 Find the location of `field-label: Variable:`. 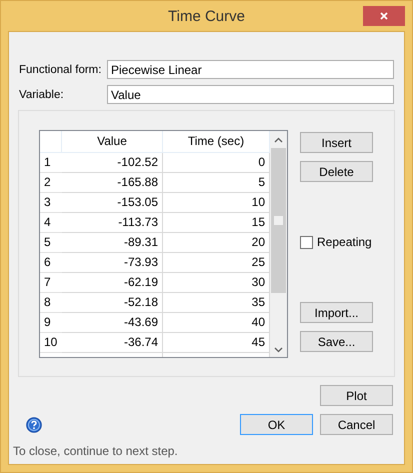

field-label: Variable: is located at coordinates (42, 94).